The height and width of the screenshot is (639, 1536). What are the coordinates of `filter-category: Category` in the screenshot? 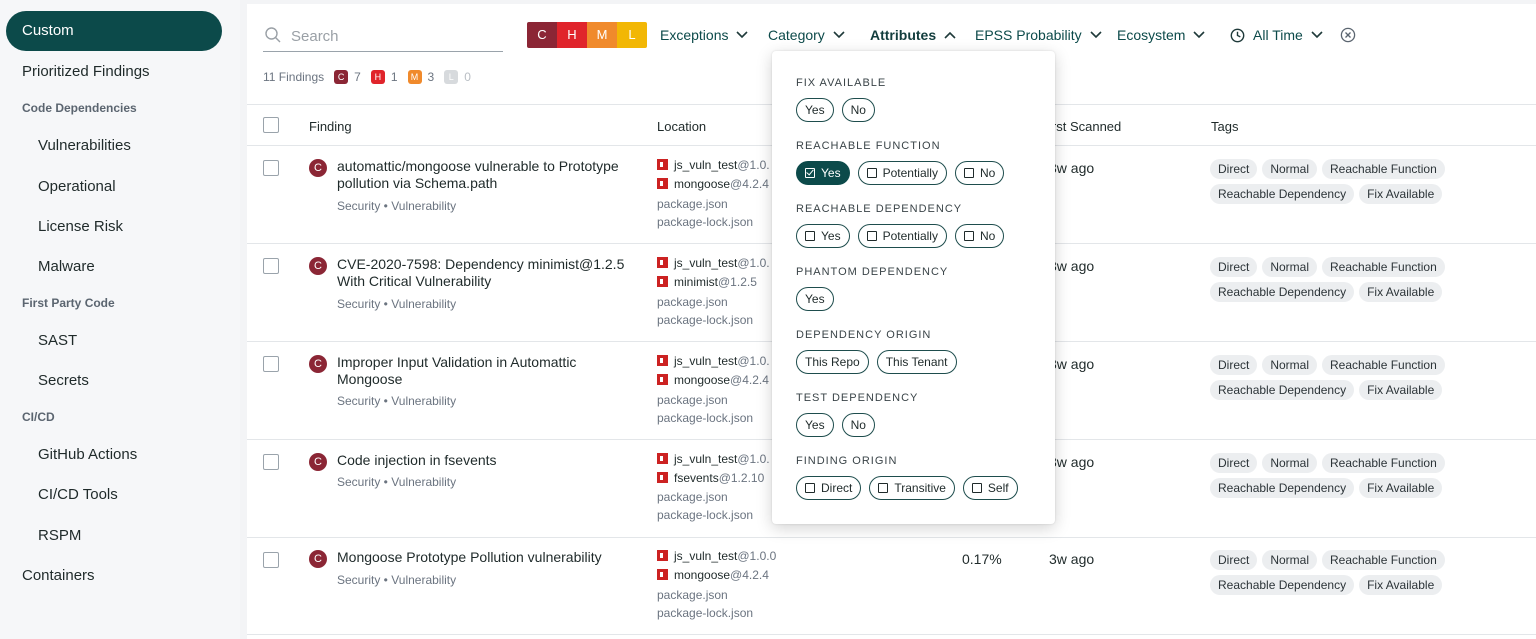 It's located at (806, 35).